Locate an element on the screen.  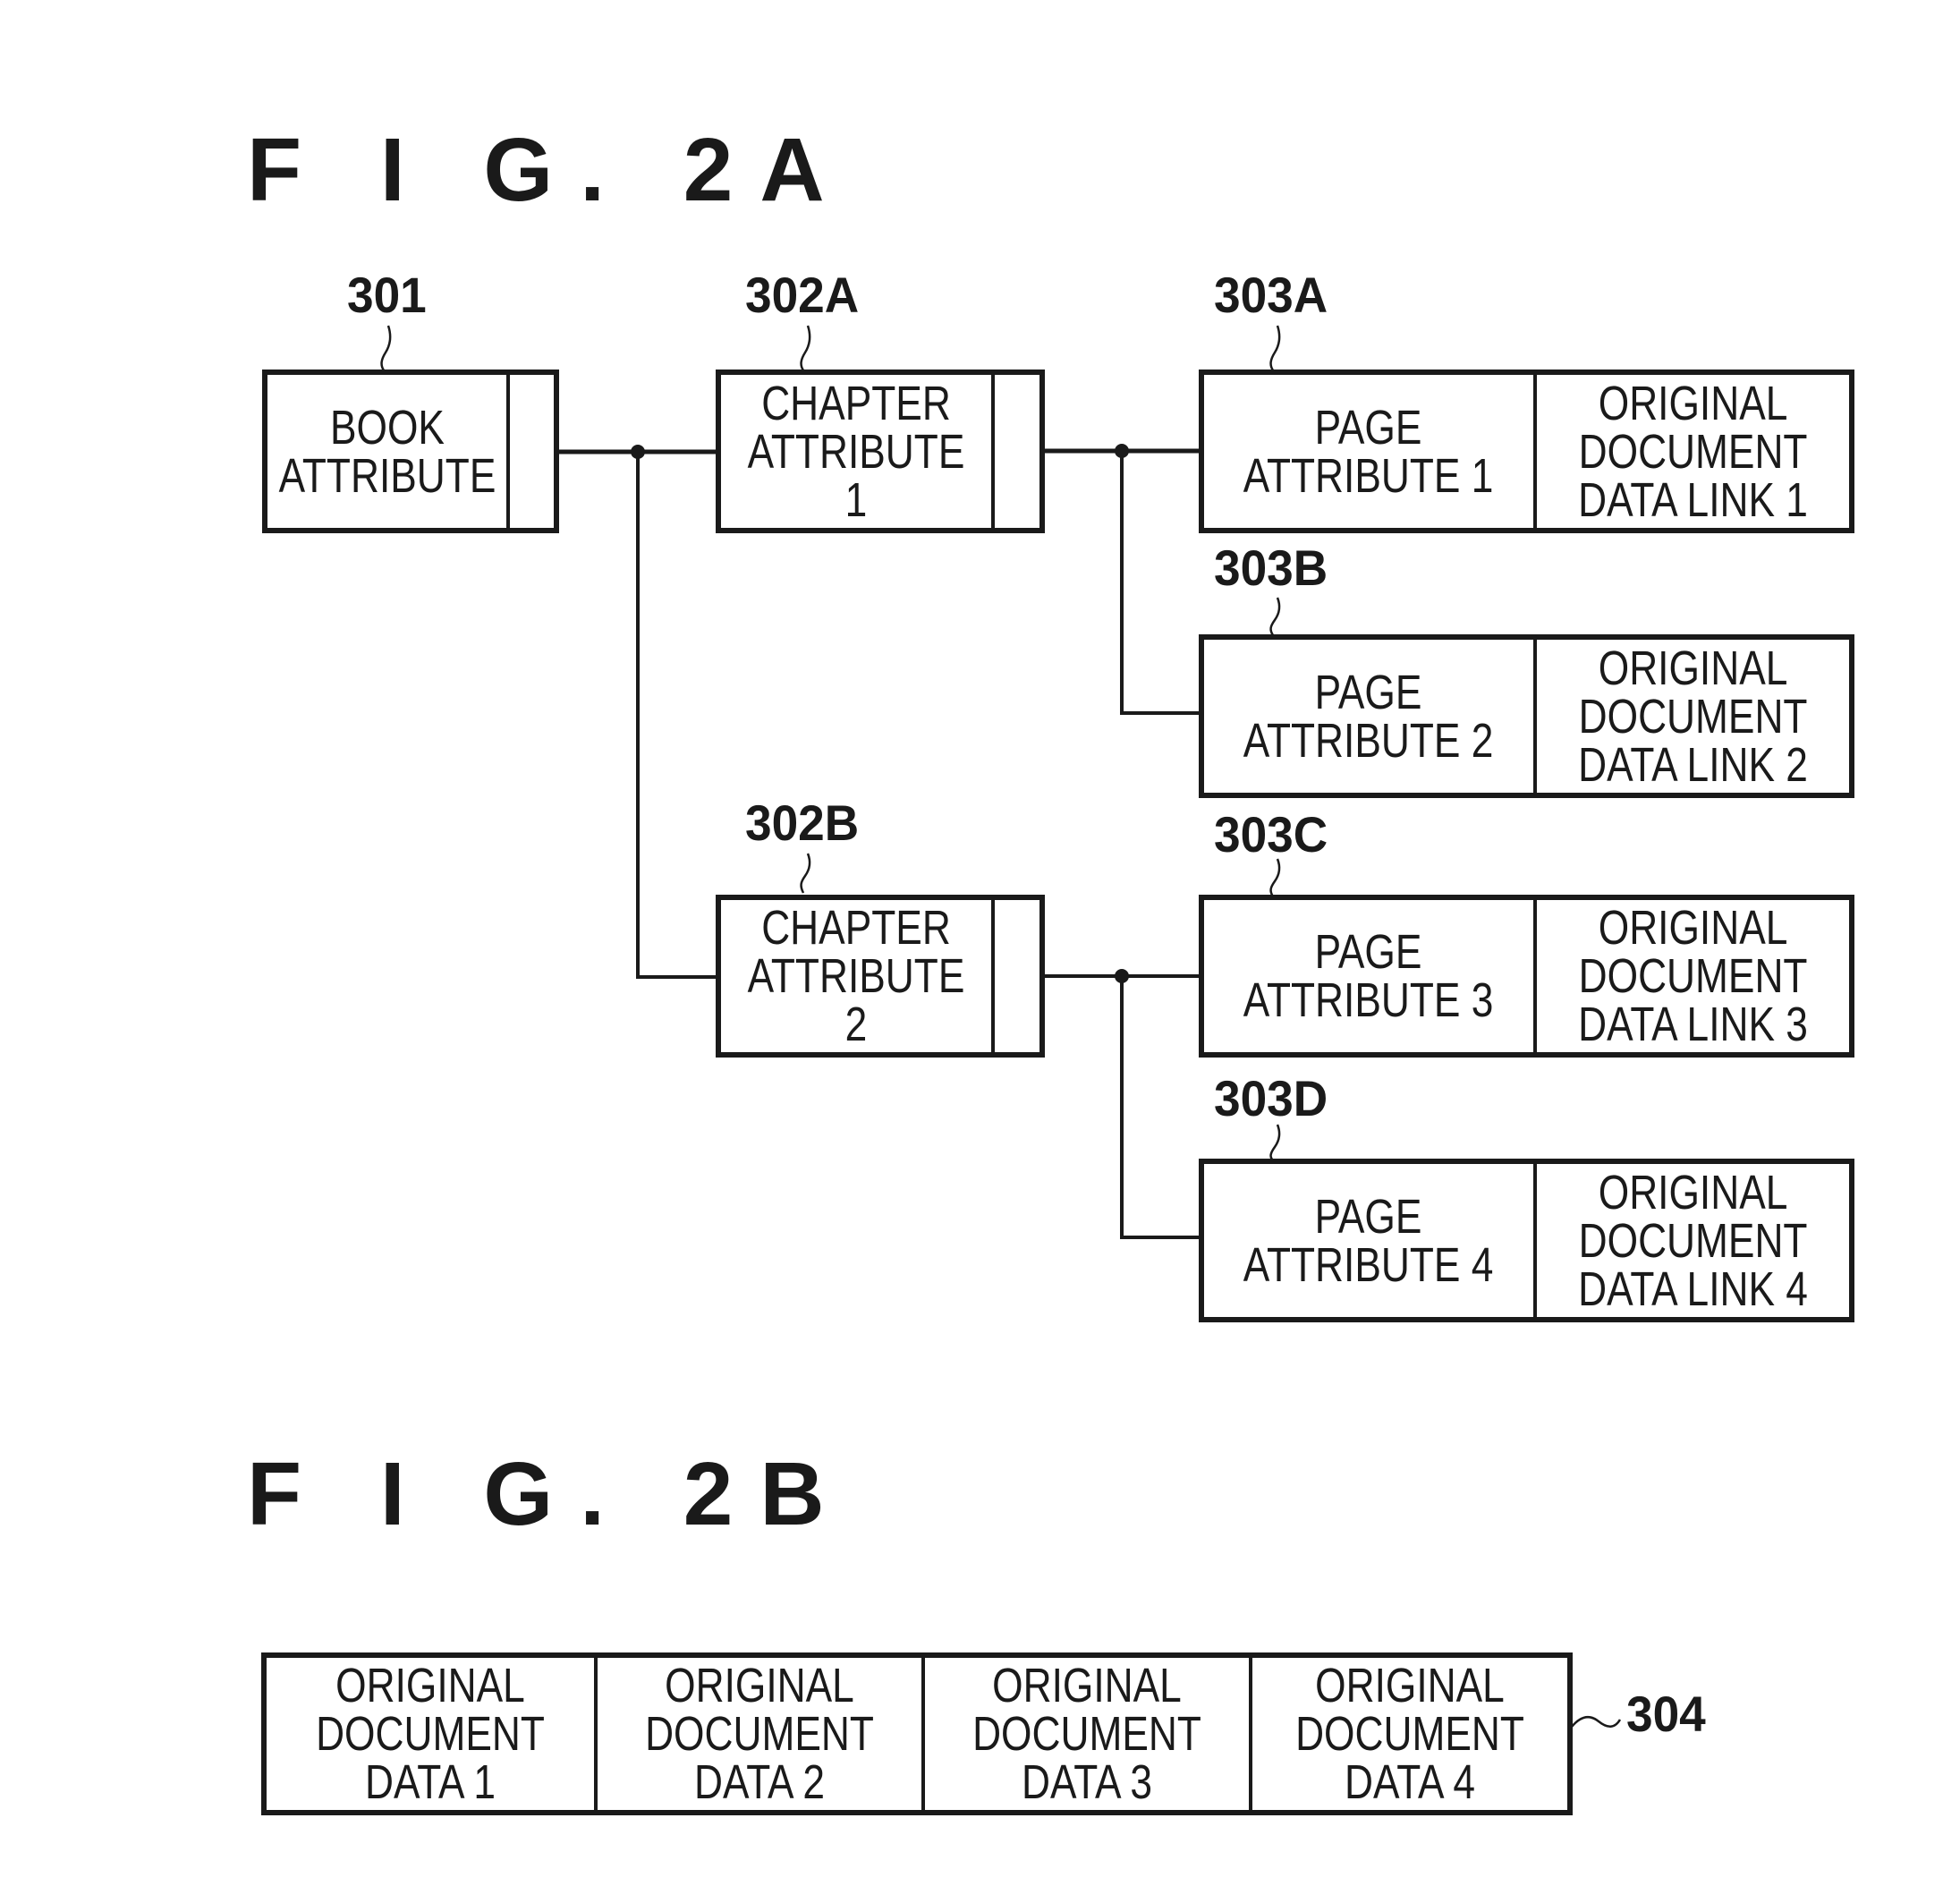
ref-label-301: 301 is located at coordinates (387, 295).